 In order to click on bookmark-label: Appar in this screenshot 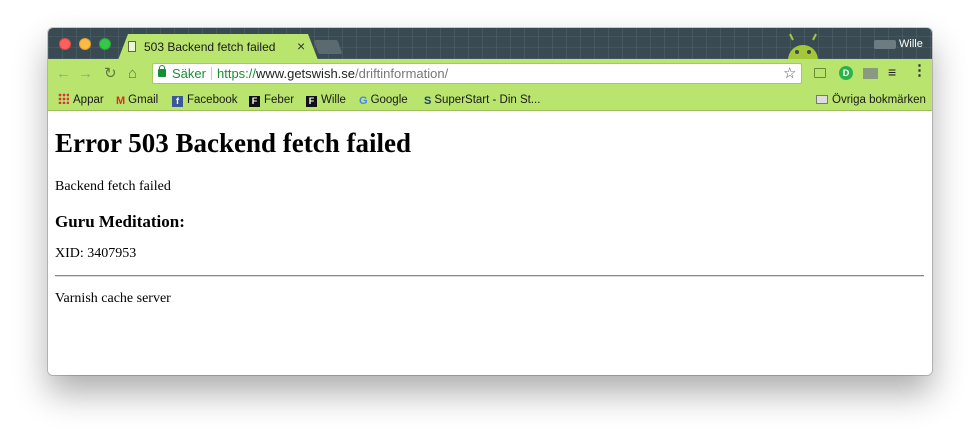, I will do `click(88, 100)`.